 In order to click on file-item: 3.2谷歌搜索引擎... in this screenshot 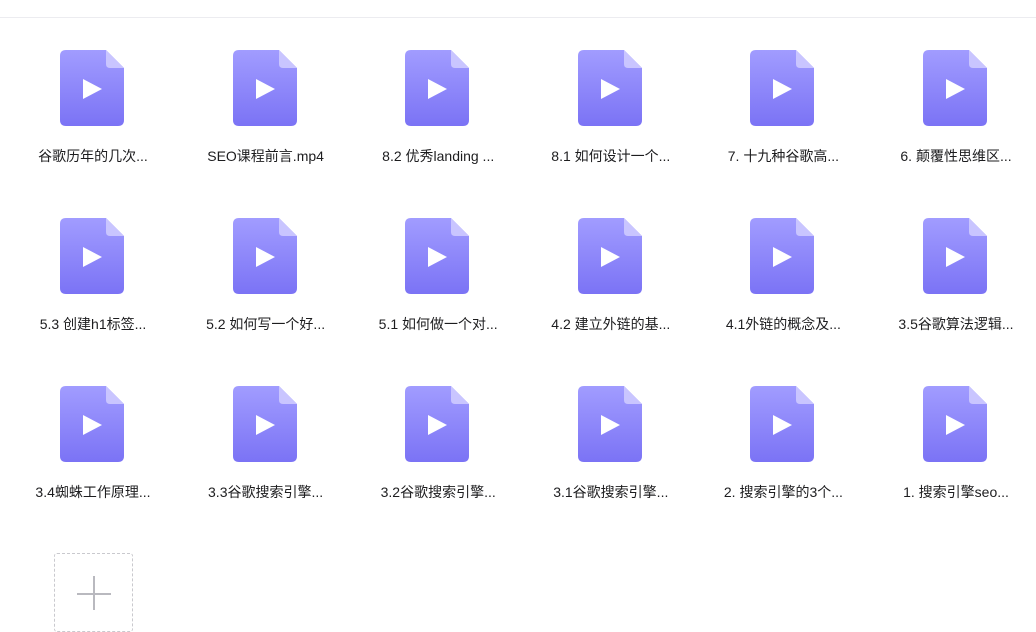, I will do `click(438, 428)`.